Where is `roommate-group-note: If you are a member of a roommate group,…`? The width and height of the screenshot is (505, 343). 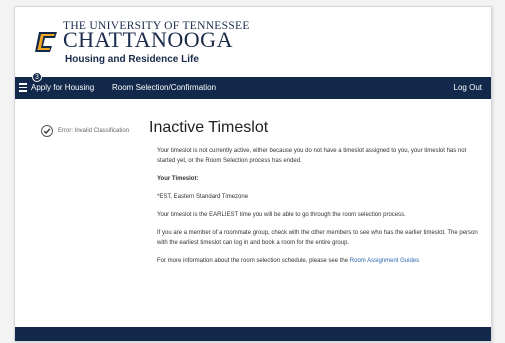
roommate-group-note: If you are a member of a roommate group,… is located at coordinates (317, 238).